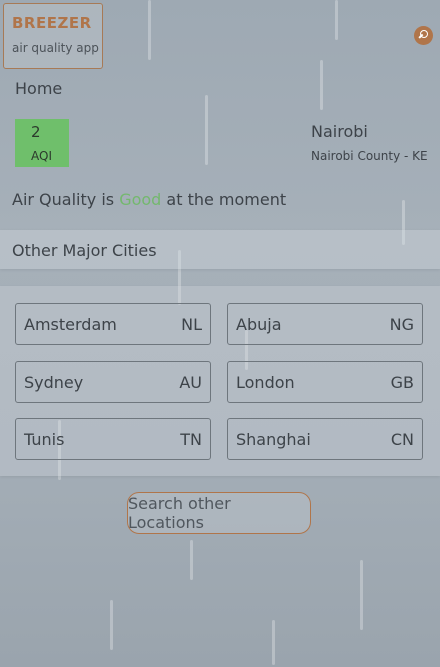  I want to click on city-card-name: Tunis, so click(44, 439).